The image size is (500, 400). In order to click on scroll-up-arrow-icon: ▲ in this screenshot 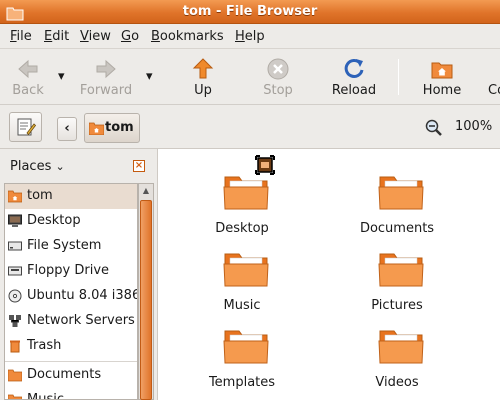, I will do `click(146, 191)`.